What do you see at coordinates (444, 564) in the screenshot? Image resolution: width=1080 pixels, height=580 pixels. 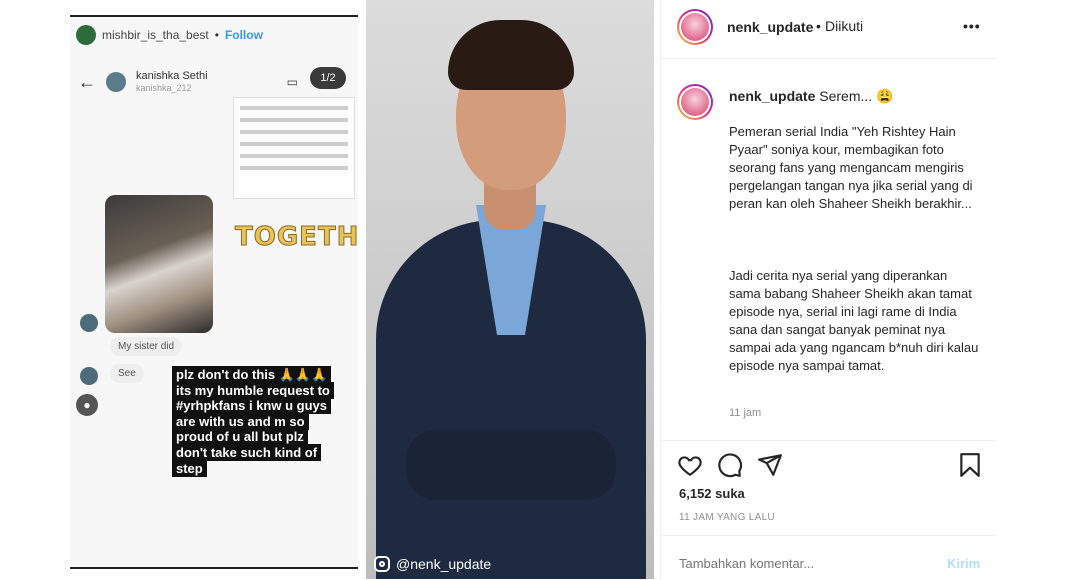 I see `watermark-text: @nenk_update` at bounding box center [444, 564].